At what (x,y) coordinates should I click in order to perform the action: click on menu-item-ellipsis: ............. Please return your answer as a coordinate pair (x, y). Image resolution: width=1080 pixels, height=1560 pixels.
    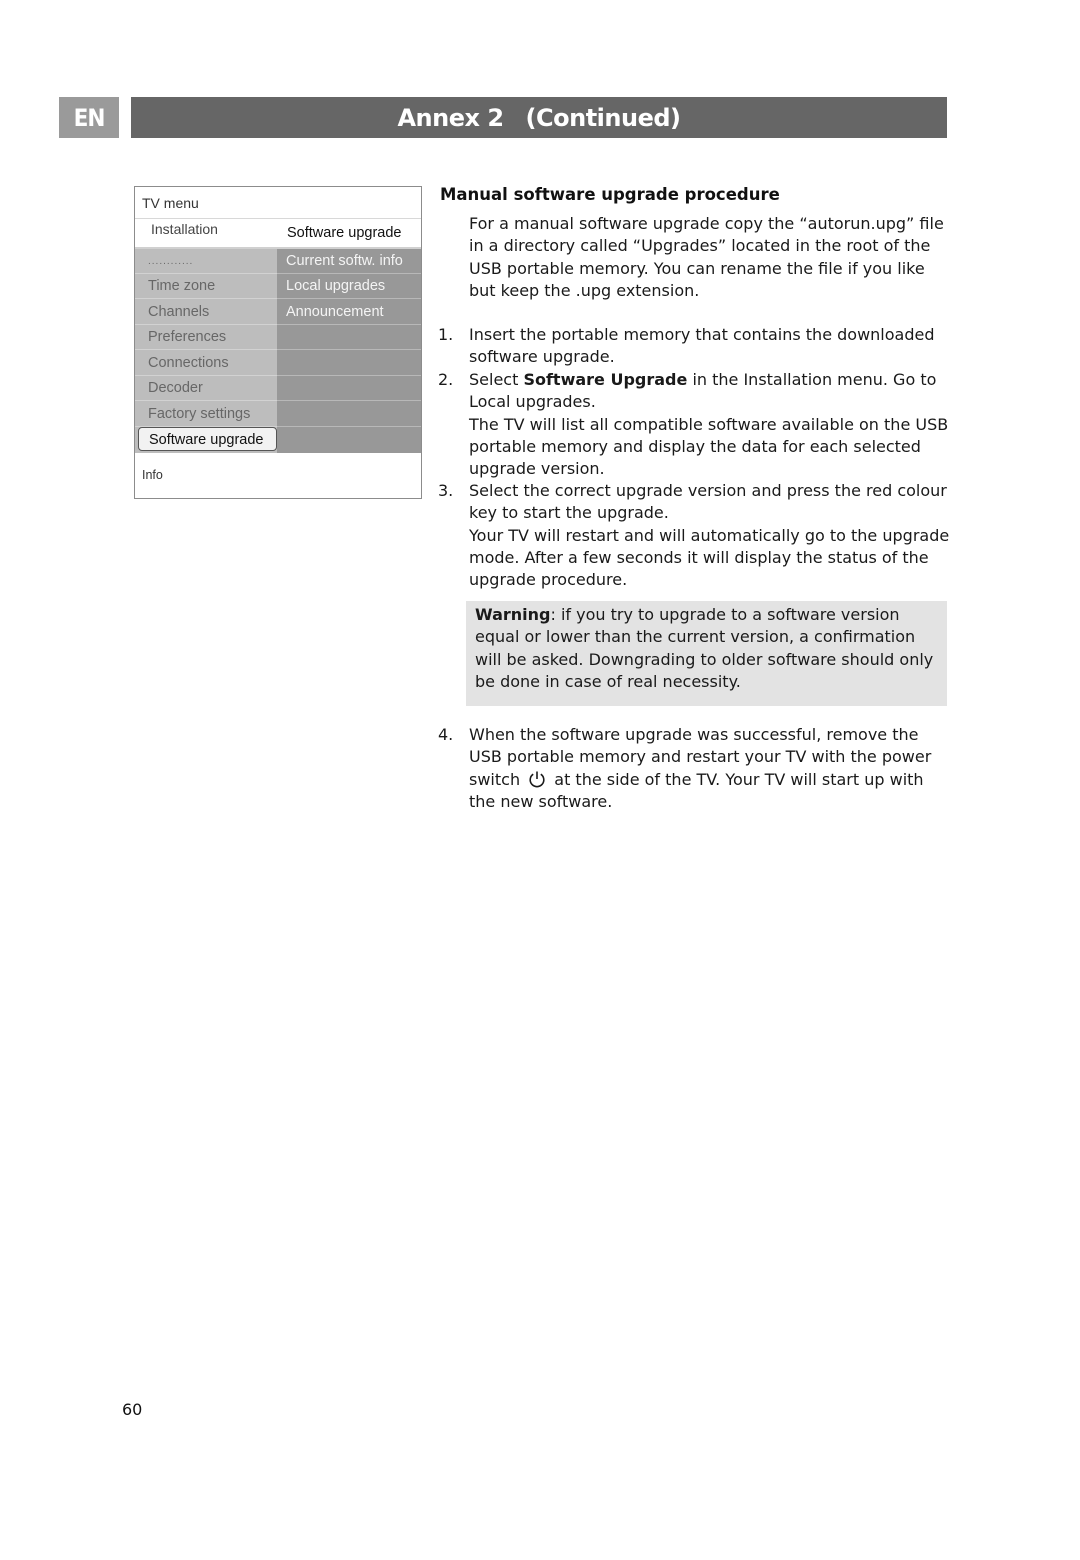
    Looking at the image, I should click on (206, 261).